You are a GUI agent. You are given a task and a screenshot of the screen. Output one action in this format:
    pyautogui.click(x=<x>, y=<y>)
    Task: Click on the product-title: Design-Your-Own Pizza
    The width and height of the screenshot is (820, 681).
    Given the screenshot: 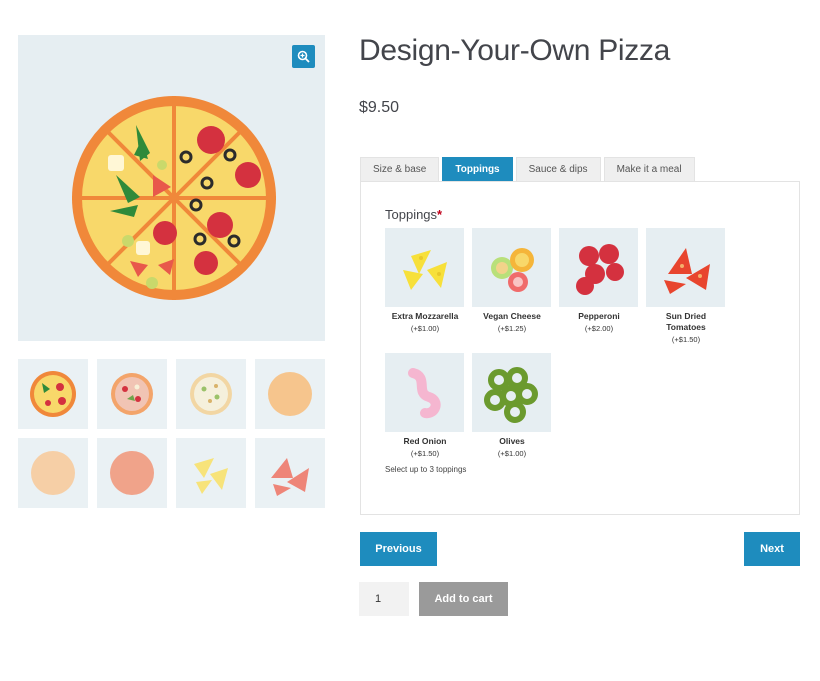 What is the action you would take?
    pyautogui.click(x=515, y=50)
    